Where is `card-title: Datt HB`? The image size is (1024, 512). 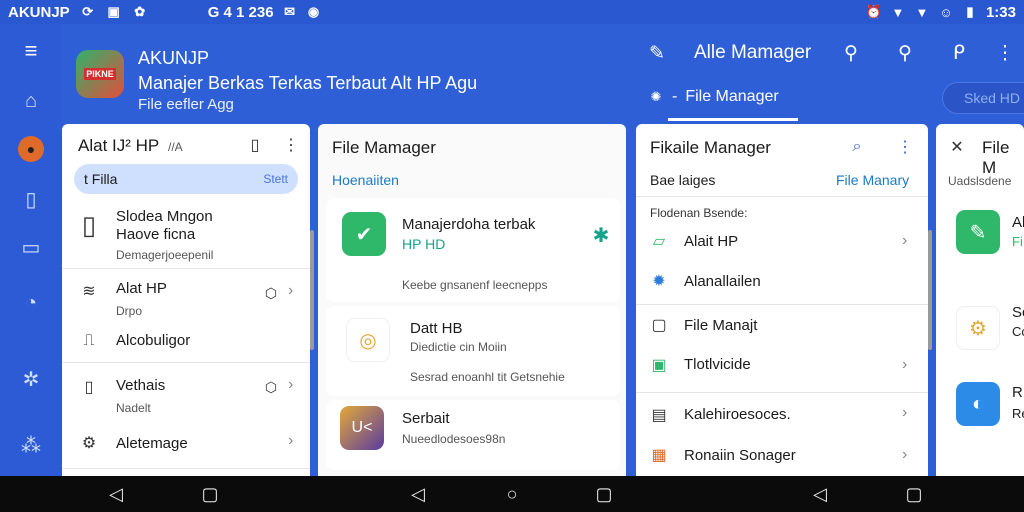
card-title: Datt HB is located at coordinates (436, 328).